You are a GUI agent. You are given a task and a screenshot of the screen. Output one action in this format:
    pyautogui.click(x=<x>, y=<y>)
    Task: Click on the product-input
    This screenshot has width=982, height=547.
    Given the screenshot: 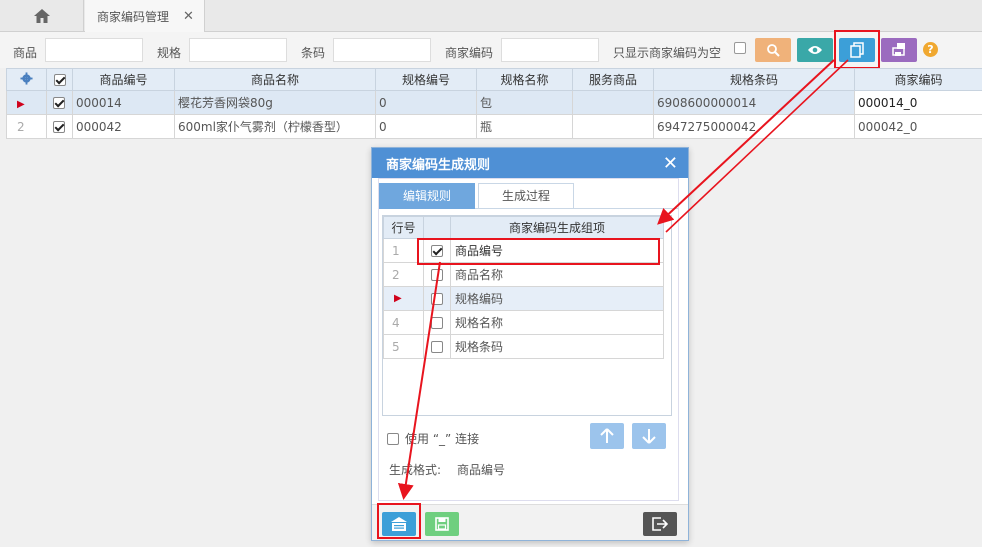 What is the action you would take?
    pyautogui.click(x=94, y=50)
    